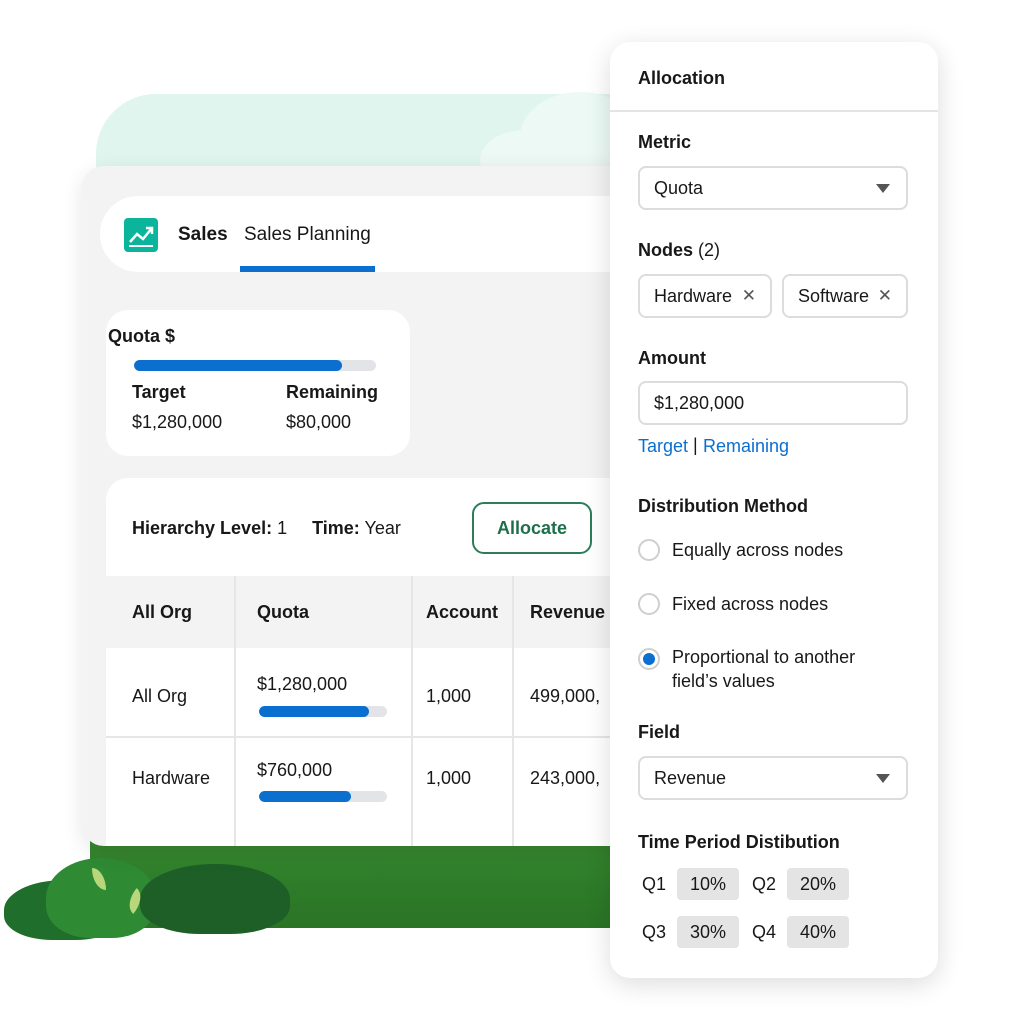 Image resolution: width=1024 pixels, height=1024 pixels. Describe the element at coordinates (659, 732) in the screenshot. I see `field-label: Field` at that location.